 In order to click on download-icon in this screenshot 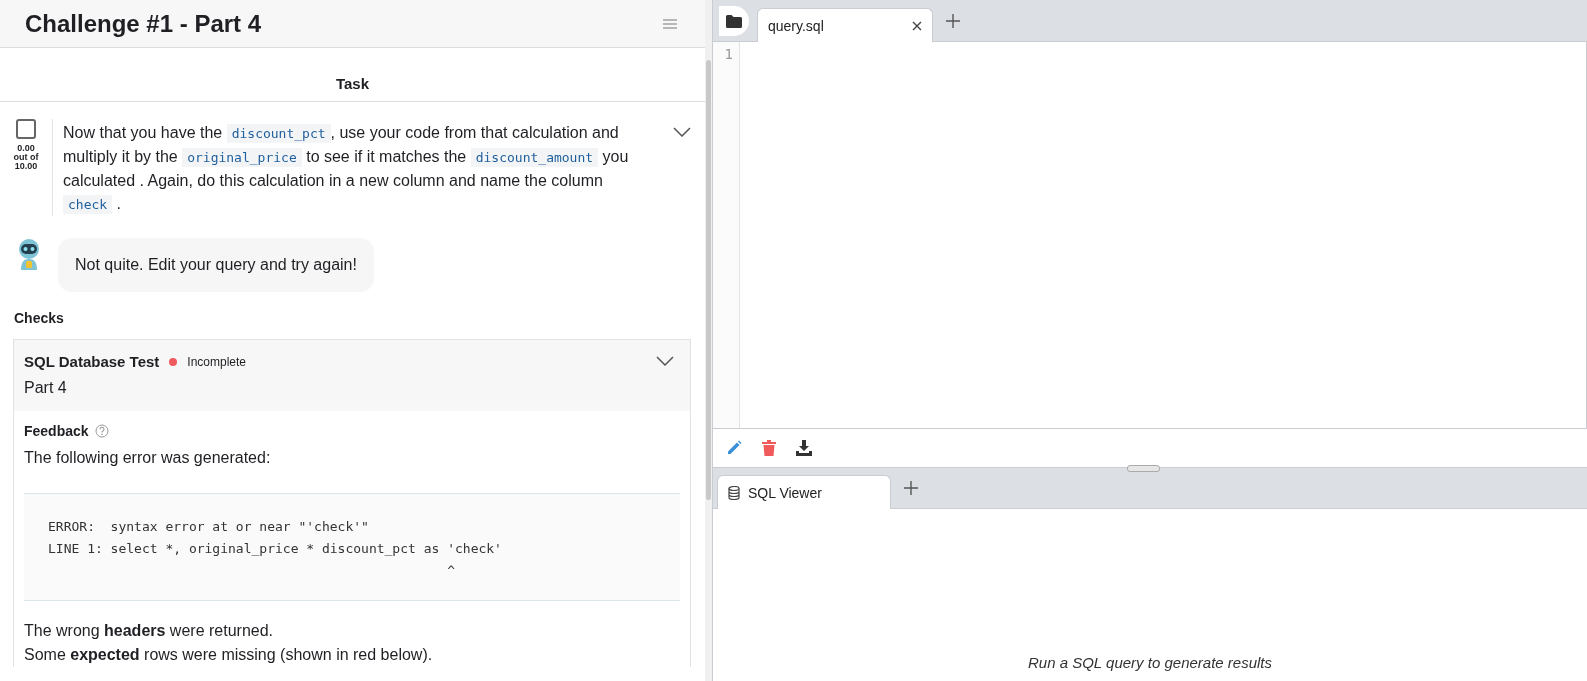, I will do `click(804, 448)`.